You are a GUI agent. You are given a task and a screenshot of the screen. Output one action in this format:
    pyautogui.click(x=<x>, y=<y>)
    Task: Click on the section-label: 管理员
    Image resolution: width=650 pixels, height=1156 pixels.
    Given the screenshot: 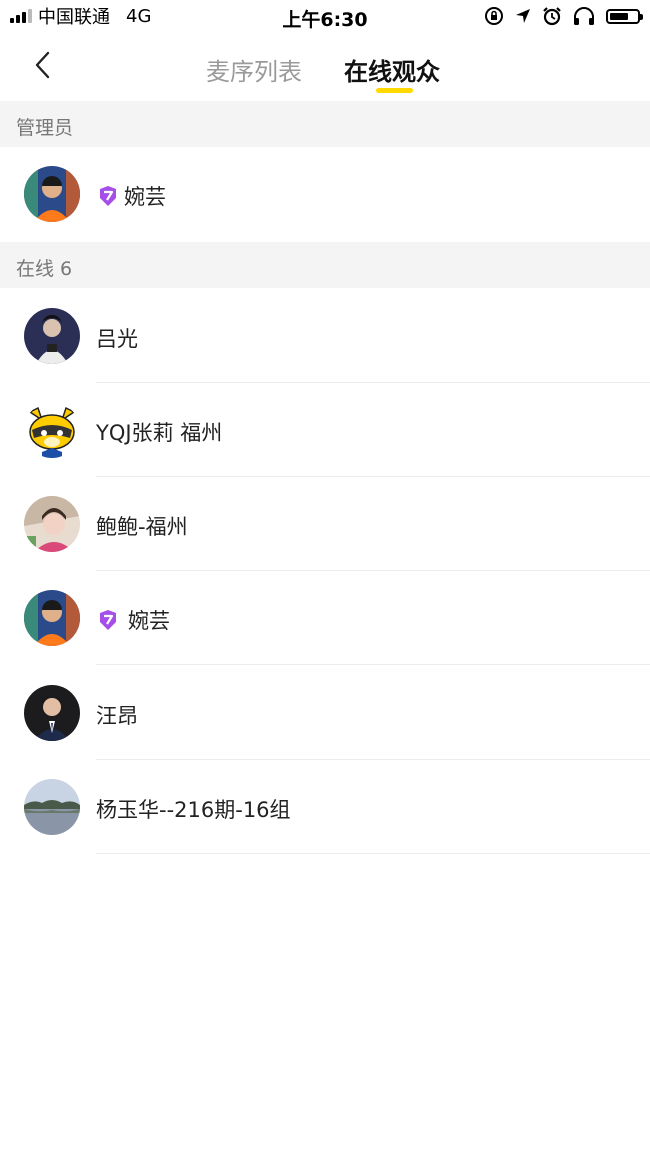 What is the action you would take?
    pyautogui.click(x=45, y=128)
    